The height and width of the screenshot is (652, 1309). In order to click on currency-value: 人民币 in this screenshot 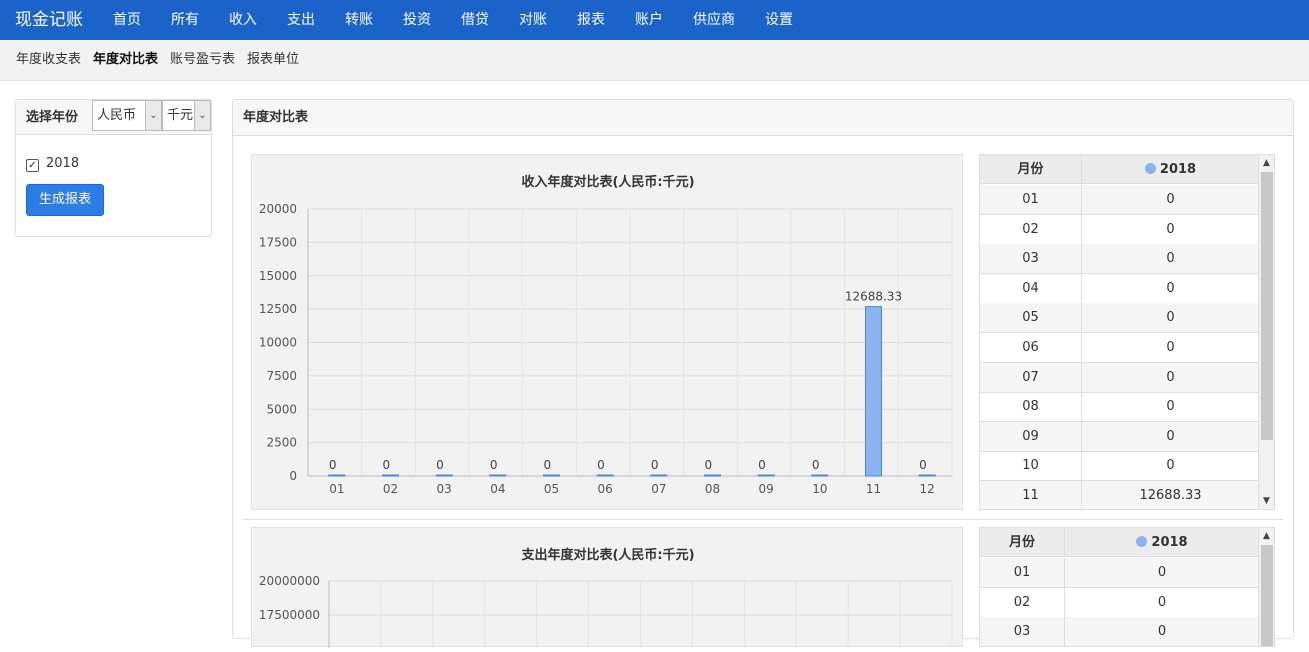, I will do `click(117, 115)`.